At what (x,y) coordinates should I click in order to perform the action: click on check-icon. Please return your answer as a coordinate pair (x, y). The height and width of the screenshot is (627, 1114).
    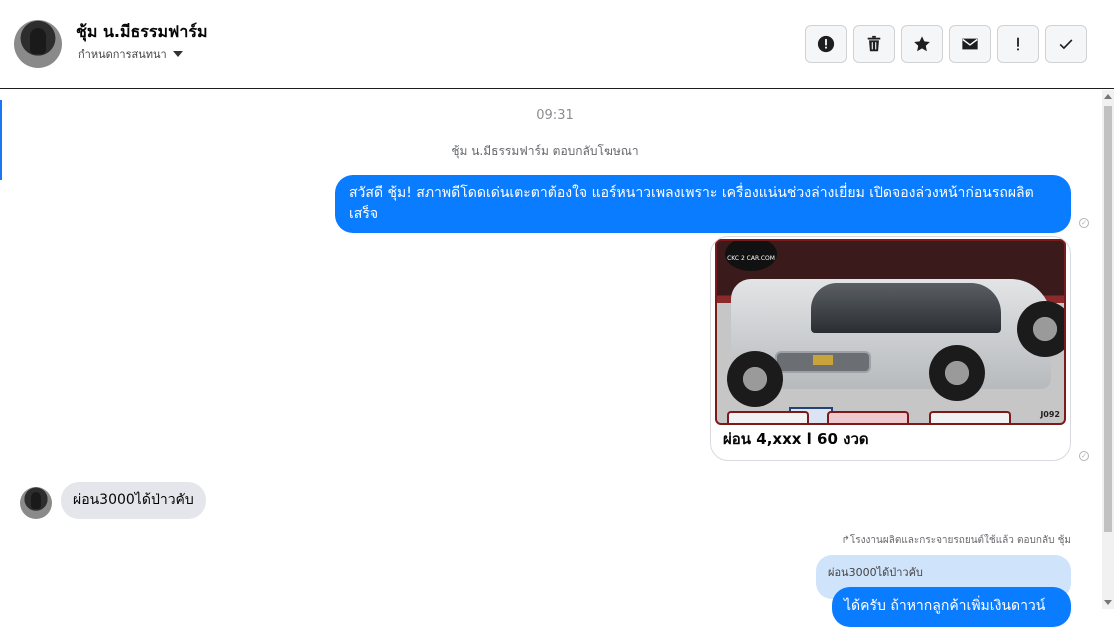
    Looking at the image, I should click on (1066, 44).